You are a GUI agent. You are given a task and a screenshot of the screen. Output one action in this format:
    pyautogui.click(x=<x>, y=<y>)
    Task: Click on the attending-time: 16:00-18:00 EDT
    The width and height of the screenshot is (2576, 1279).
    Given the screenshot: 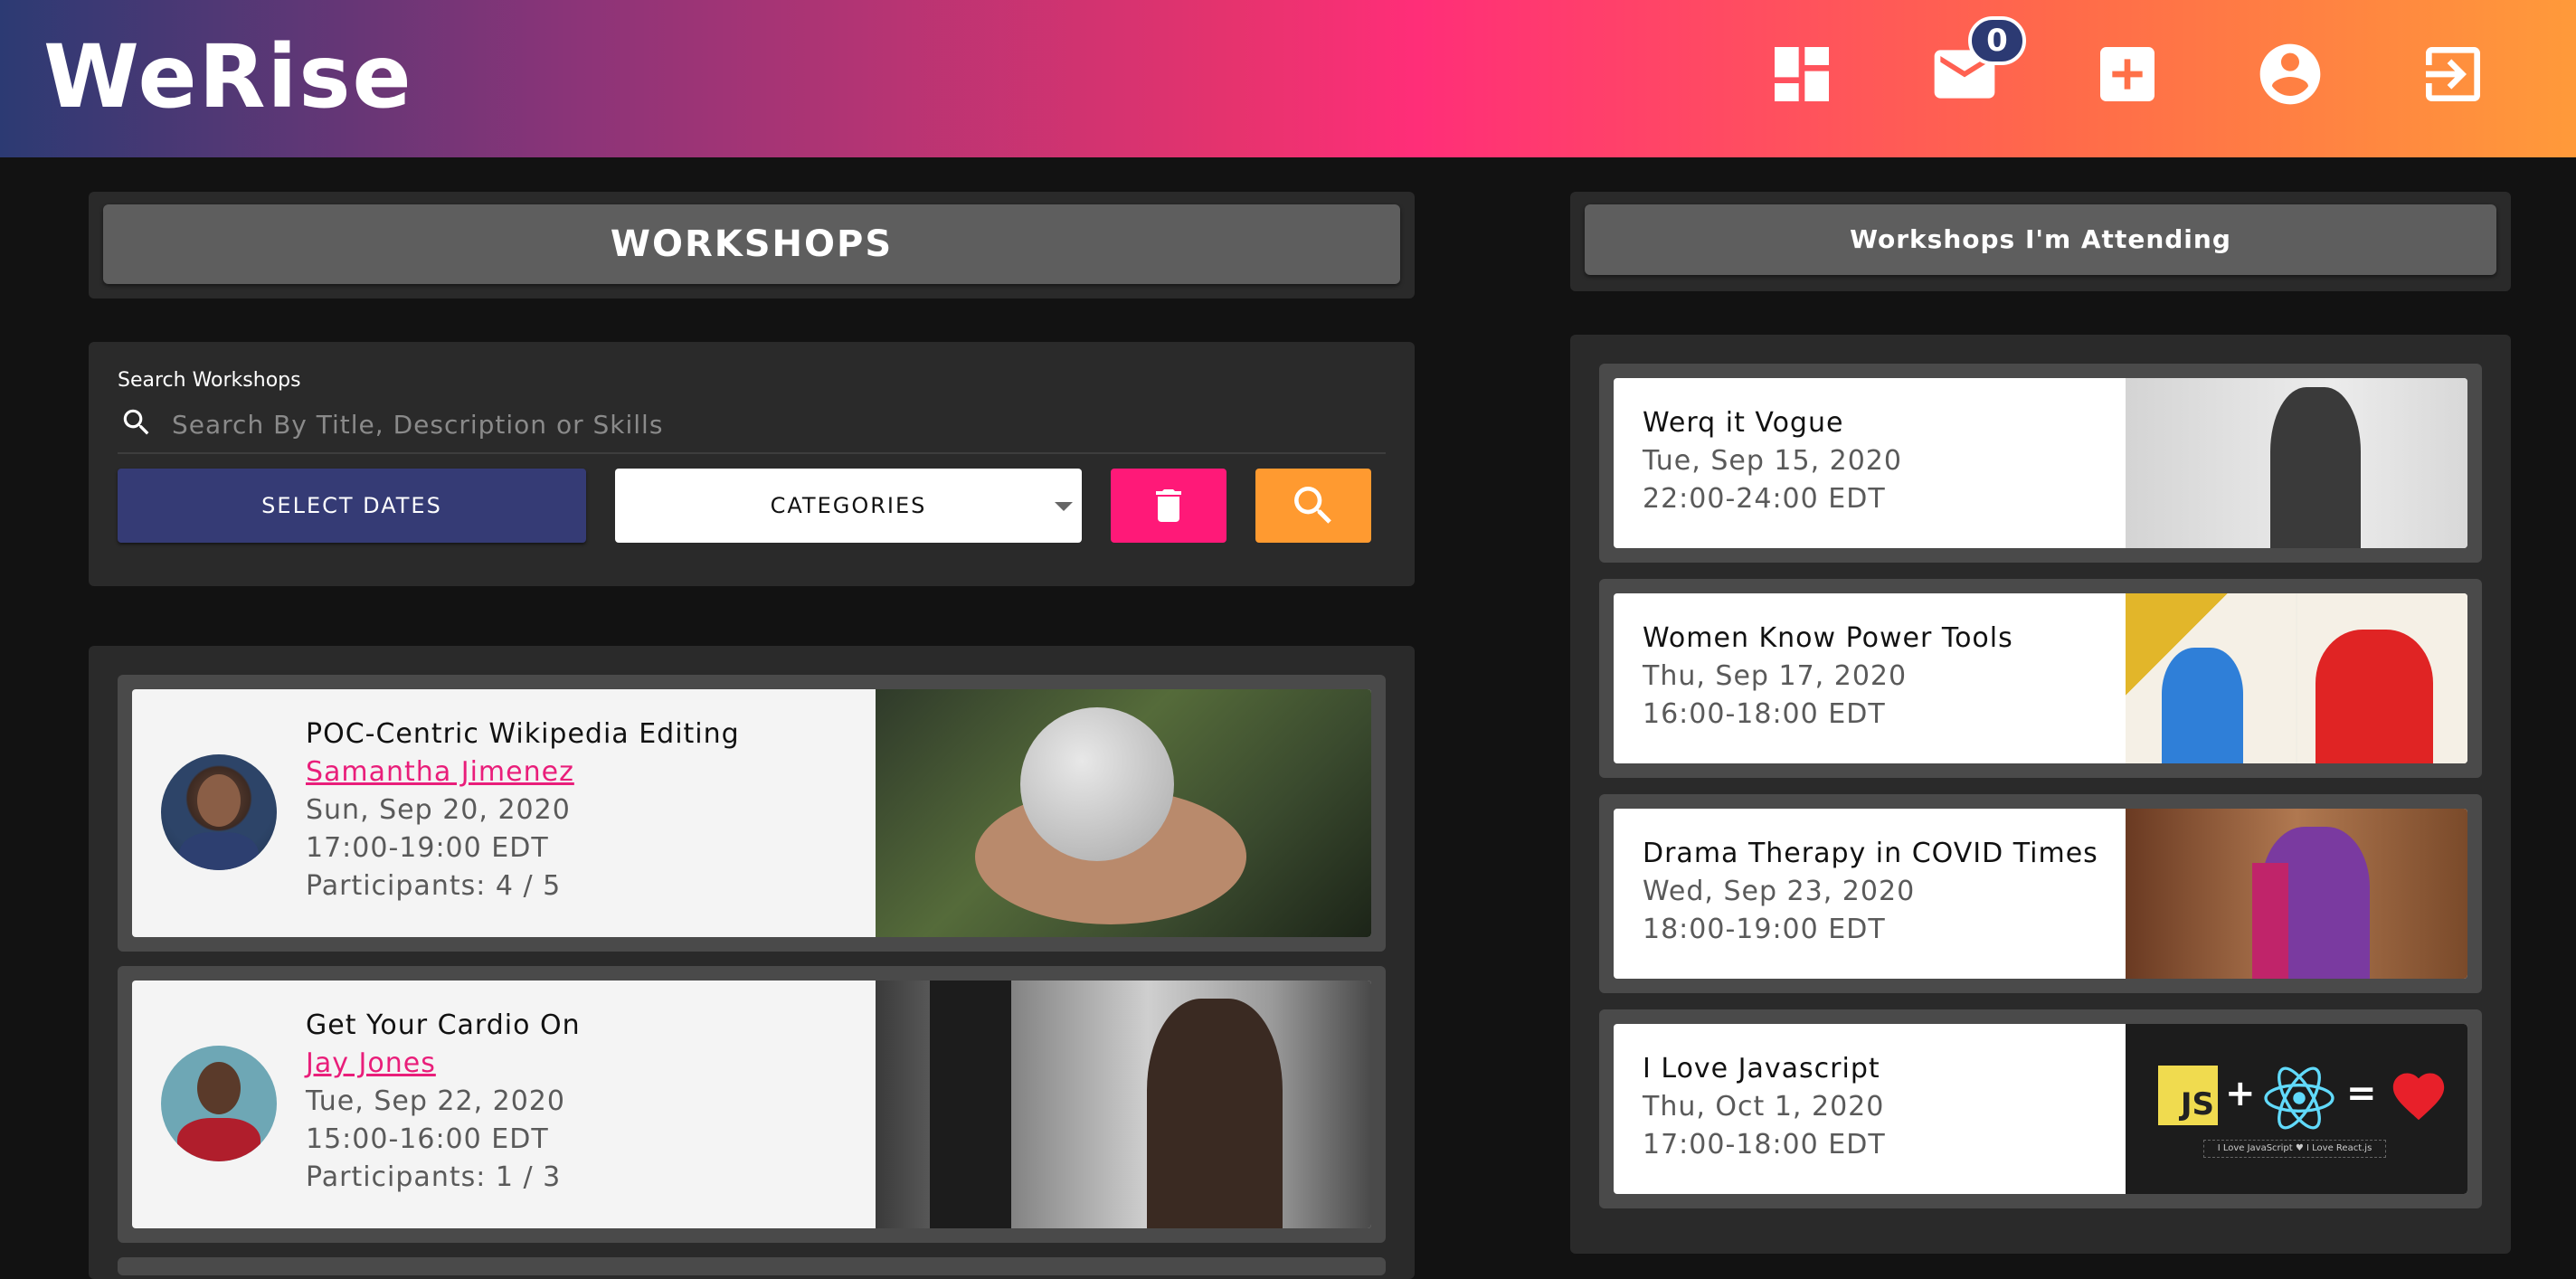 What is the action you would take?
    pyautogui.click(x=1764, y=714)
    